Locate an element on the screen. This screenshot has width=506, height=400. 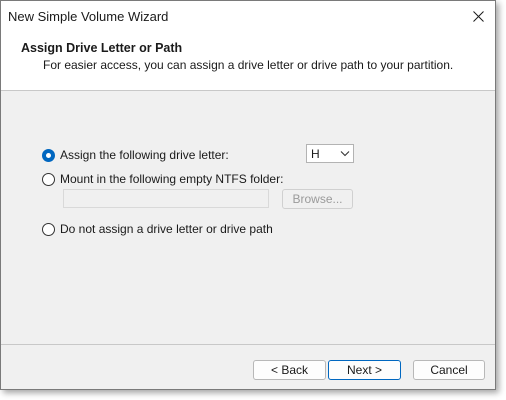
window-title: New Simple Volume Wizard is located at coordinates (88, 16).